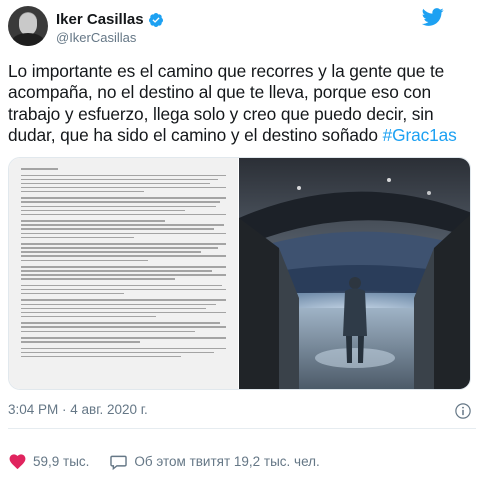 This screenshot has height=490, width=484. Describe the element at coordinates (28, 39) in the screenshot. I see `avatar-shoulders` at that location.